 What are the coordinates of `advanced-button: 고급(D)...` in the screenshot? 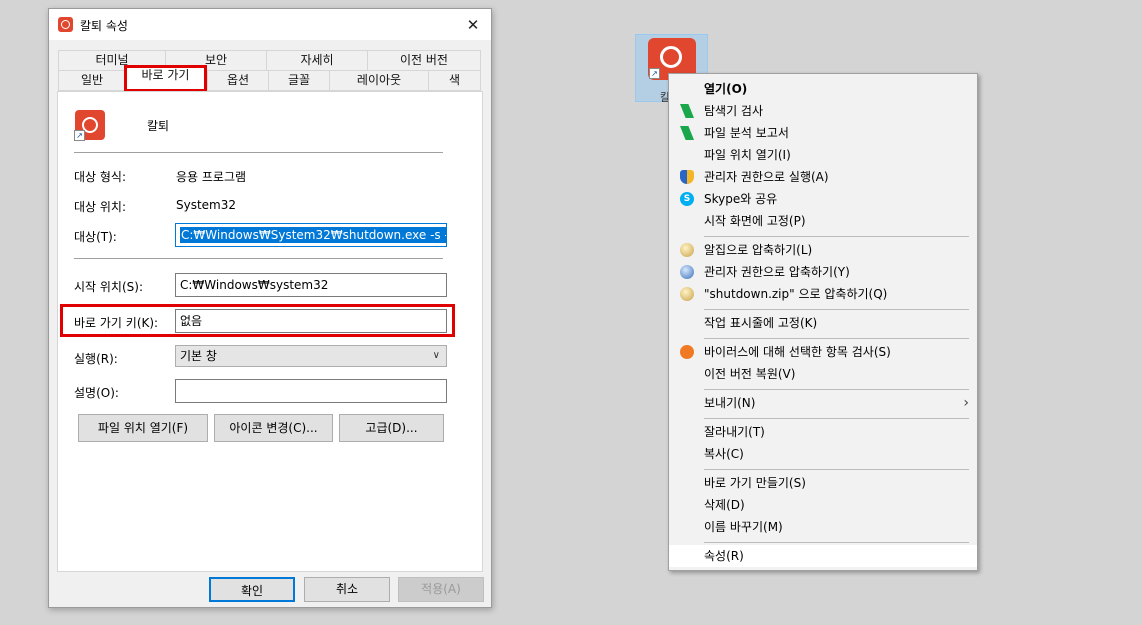 It's located at (391, 428).